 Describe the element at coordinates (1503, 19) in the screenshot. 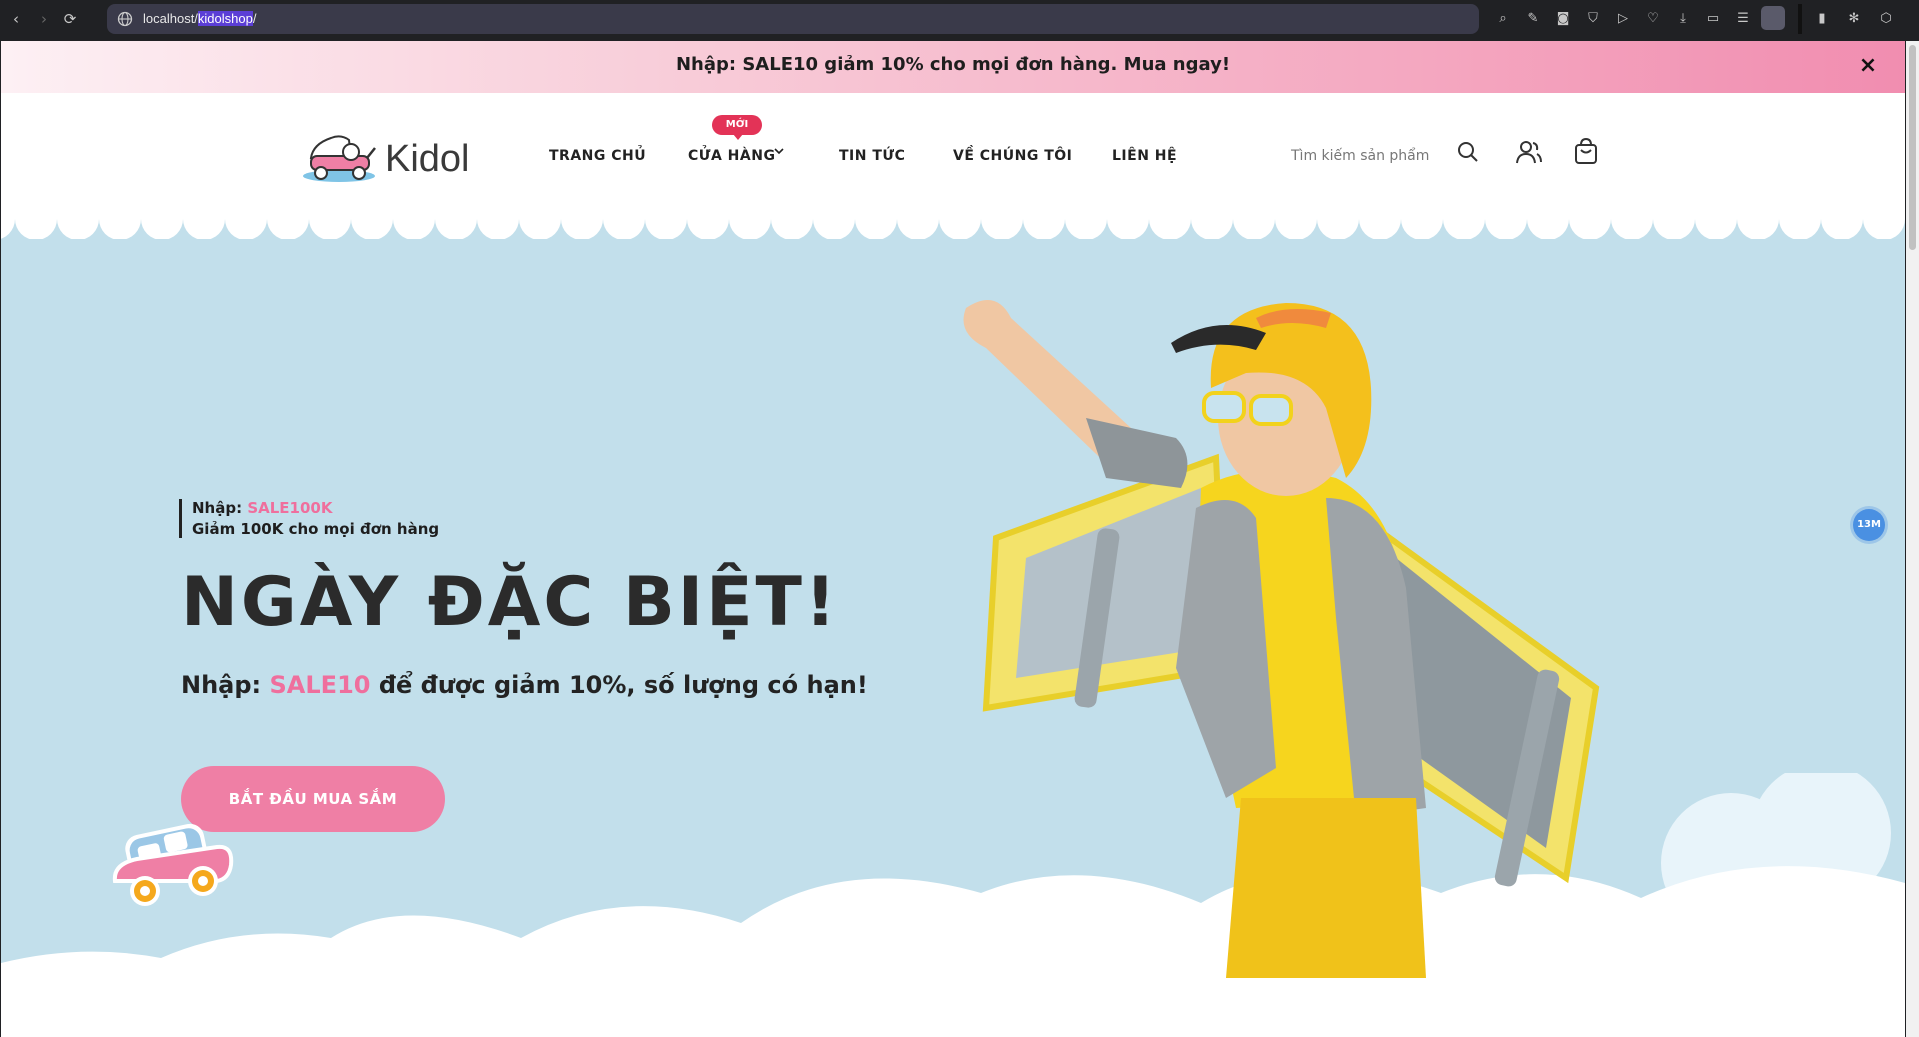

I see `zoom-icon: ⌕` at that location.